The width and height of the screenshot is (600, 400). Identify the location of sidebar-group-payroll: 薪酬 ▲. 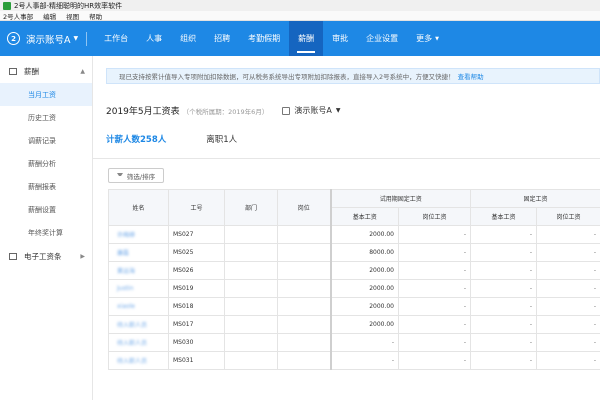
(46, 71).